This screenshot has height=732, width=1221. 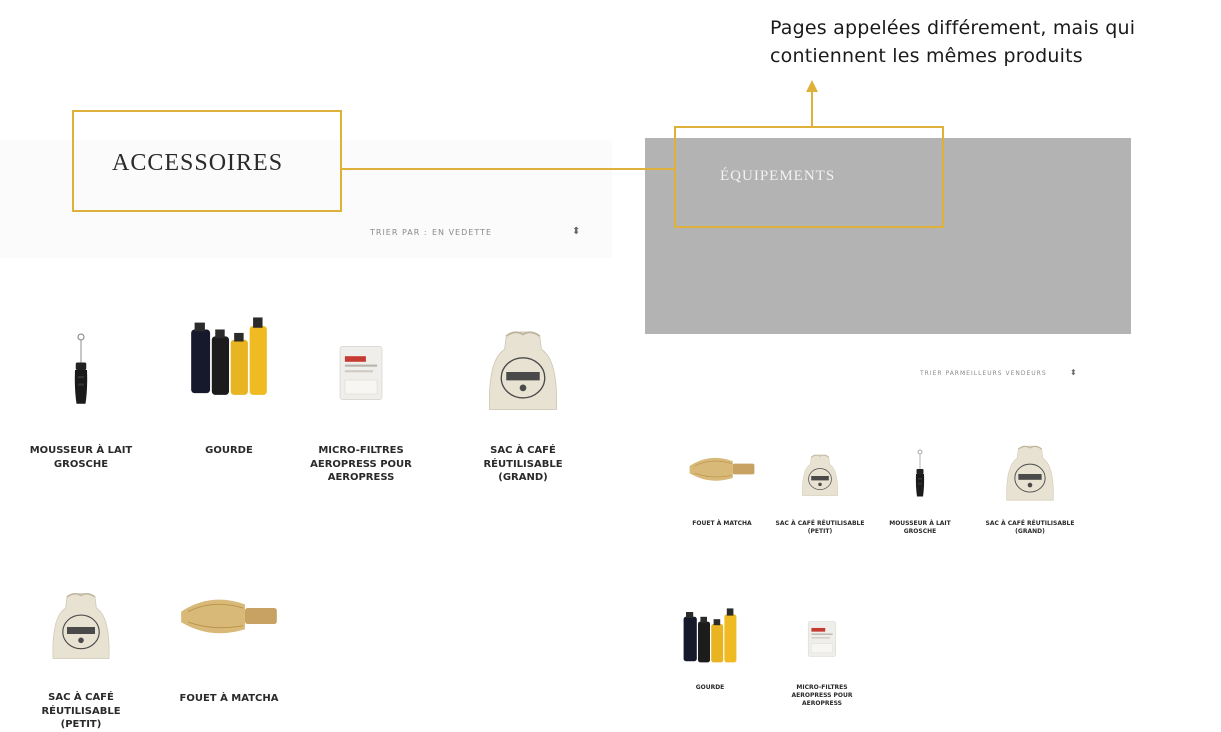 I want to click on right-product-card: MOUSSEUR À LAIT GROSCHE, so click(x=920, y=483).